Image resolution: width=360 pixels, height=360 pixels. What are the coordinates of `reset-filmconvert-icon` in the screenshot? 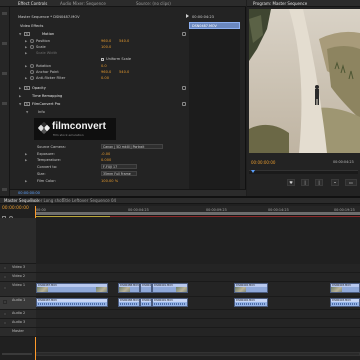 It's located at (184, 104).